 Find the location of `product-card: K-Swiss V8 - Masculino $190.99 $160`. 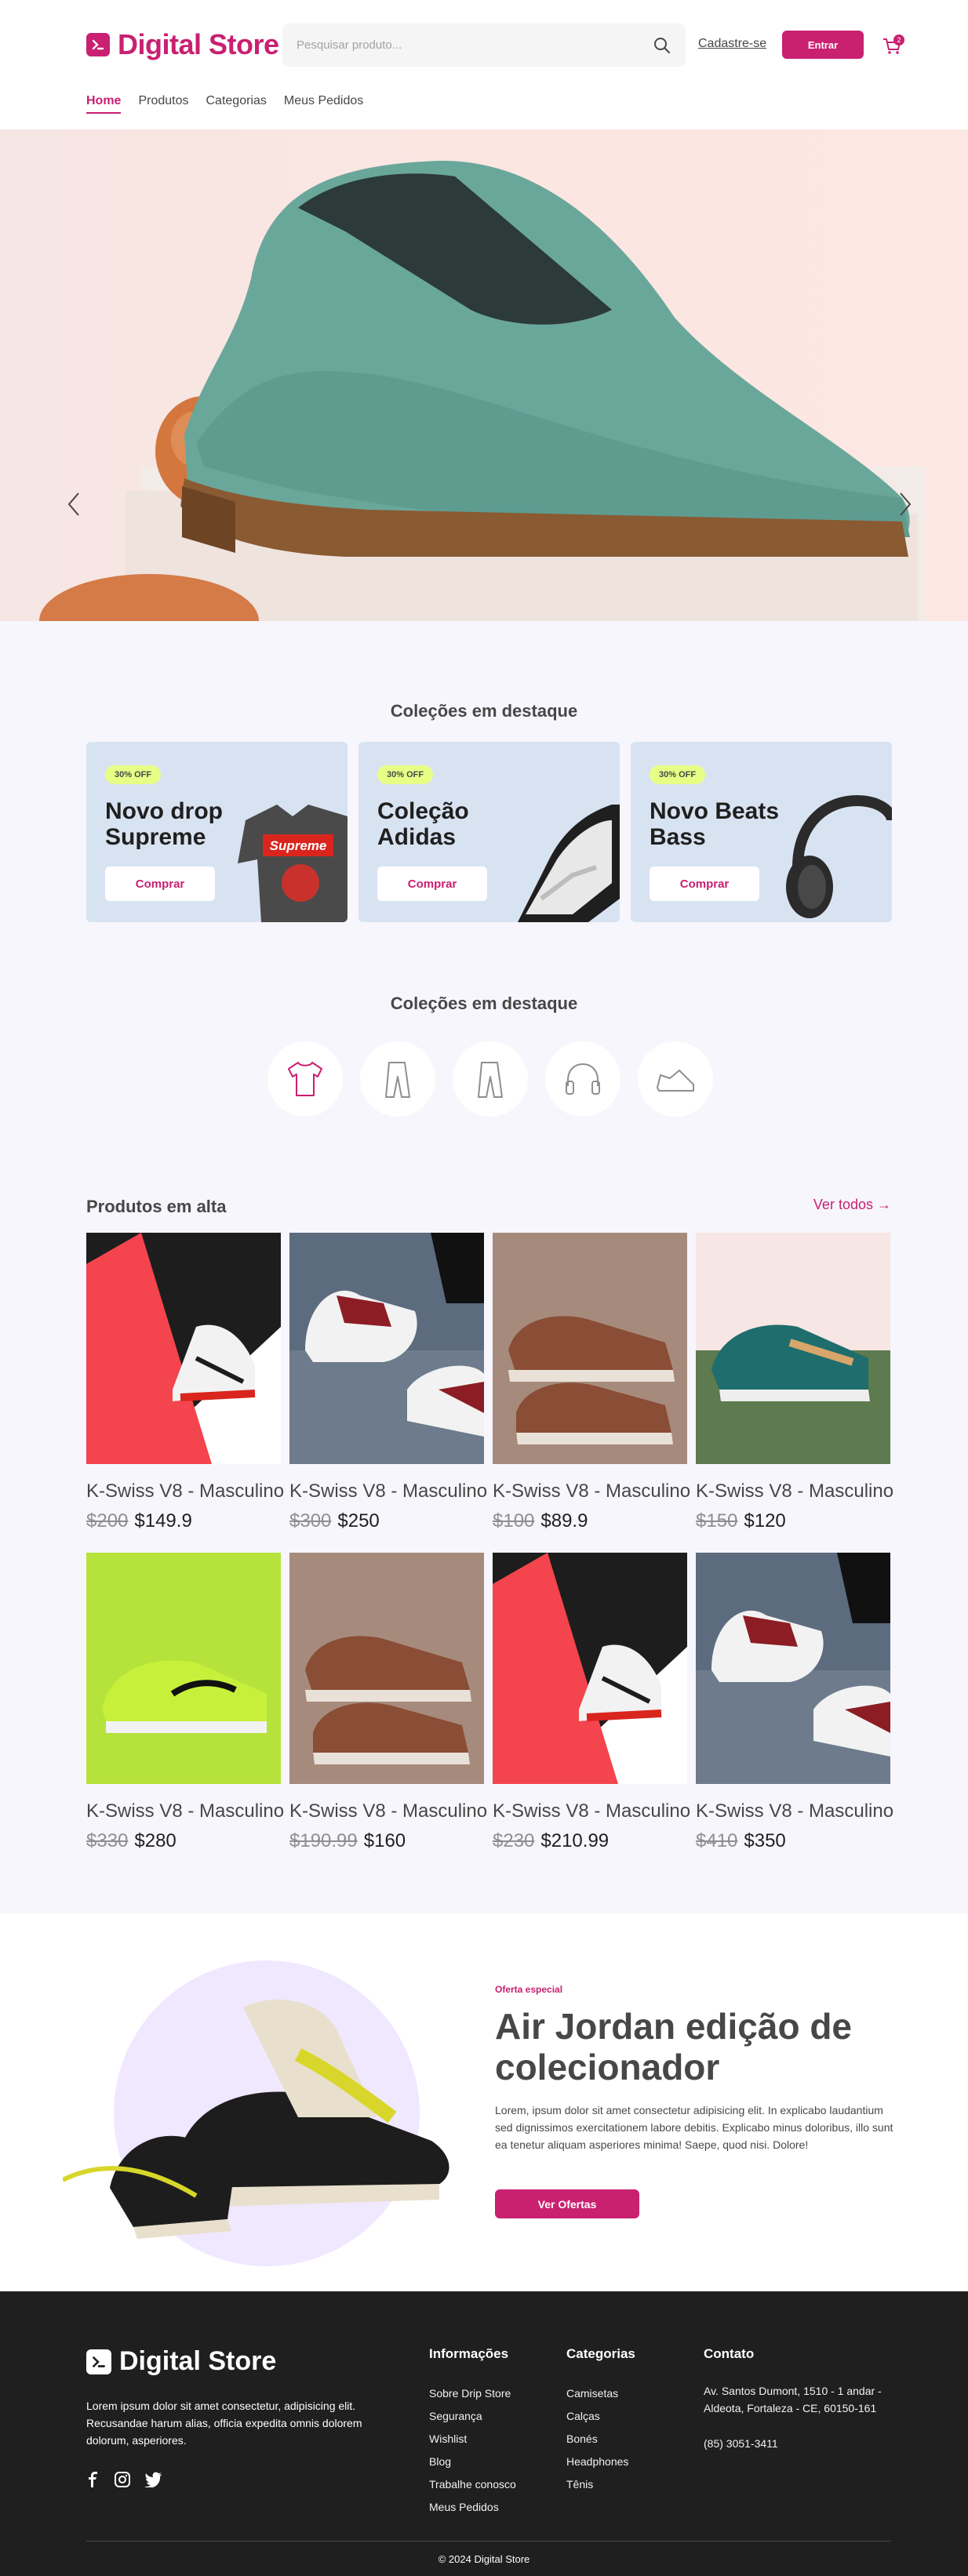

product-card: K-Swiss V8 - Masculino $190.99 $160 is located at coordinates (388, 1702).